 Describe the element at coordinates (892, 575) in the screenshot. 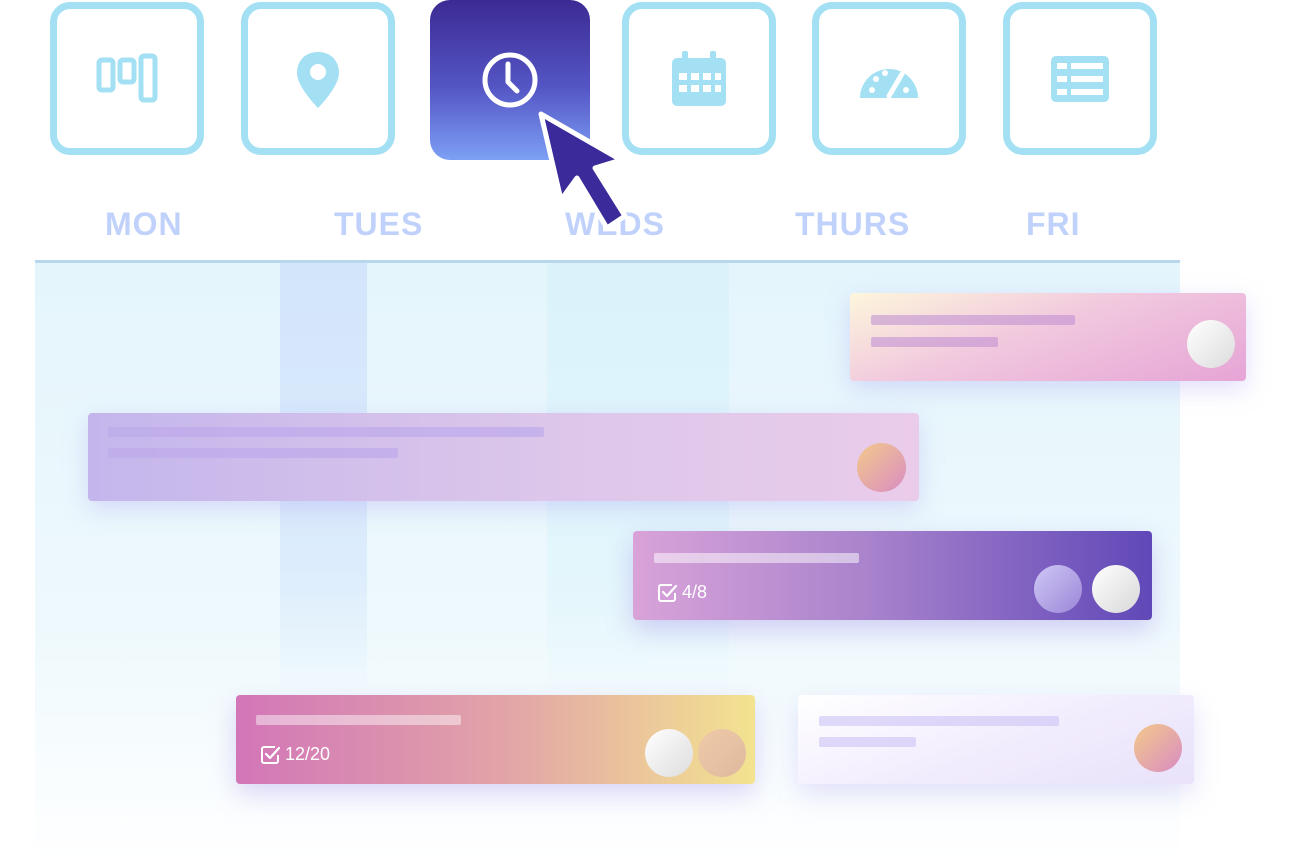

I see `task-card-purple: 4/8` at that location.